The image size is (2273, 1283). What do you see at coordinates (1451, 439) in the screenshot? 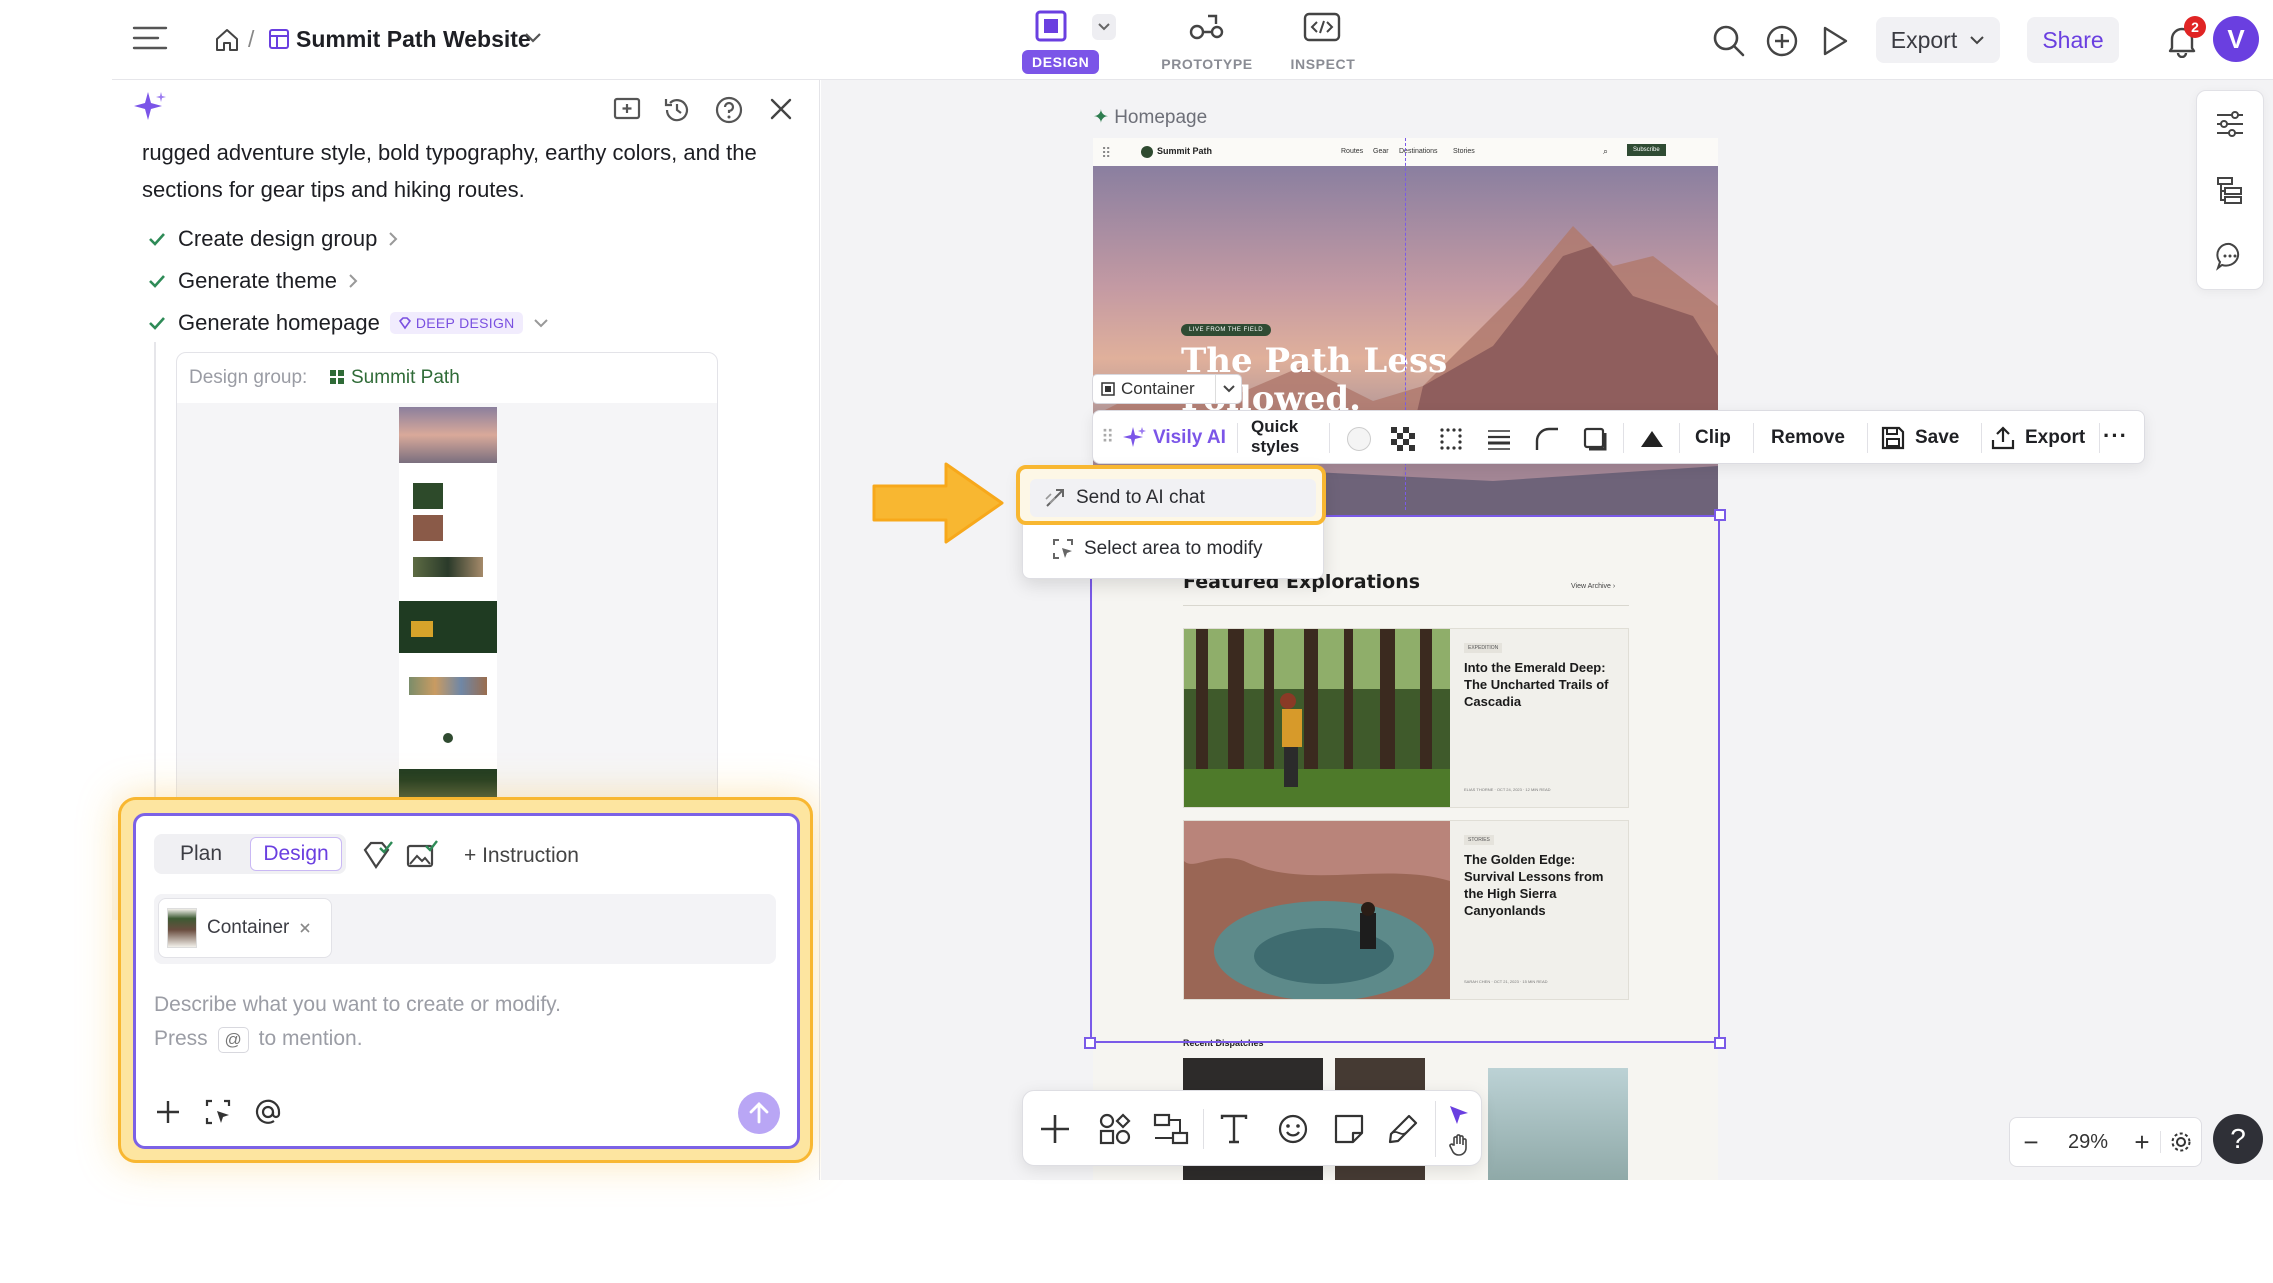
I see `border-style-icon` at bounding box center [1451, 439].